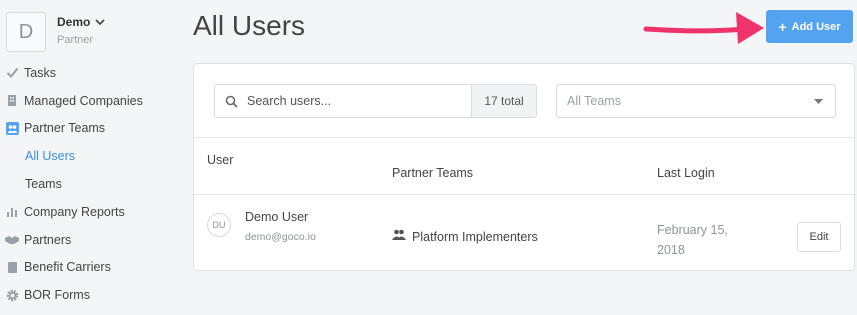  I want to click on sidebar-item-partner-teams: Partner Teams, so click(87, 129).